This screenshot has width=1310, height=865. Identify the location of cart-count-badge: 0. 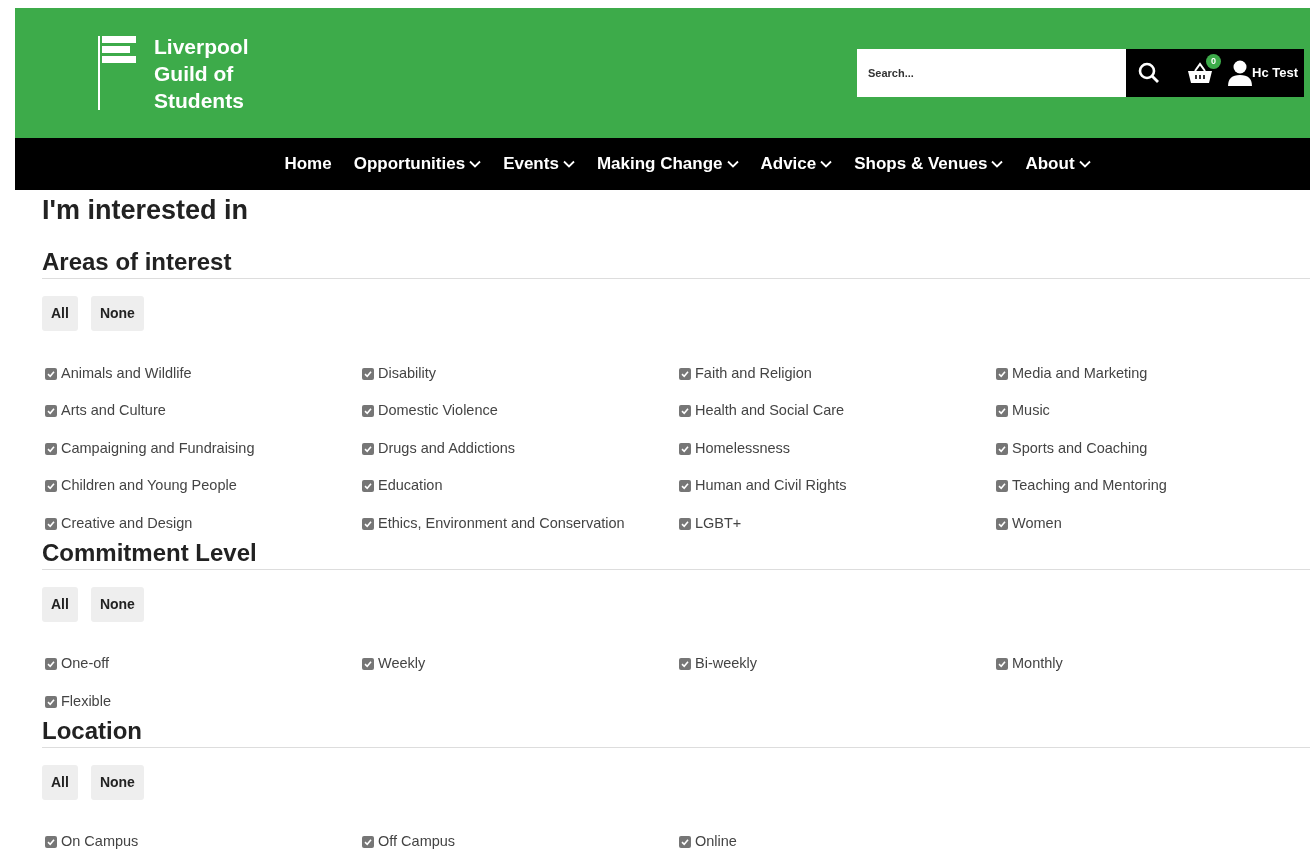
(1213, 61).